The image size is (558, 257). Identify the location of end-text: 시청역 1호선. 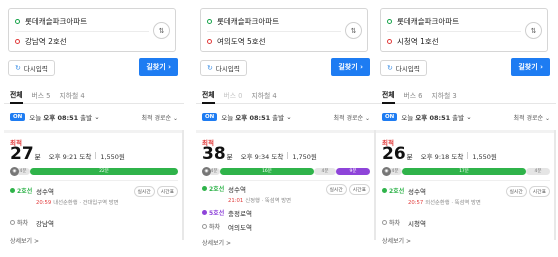
(418, 41).